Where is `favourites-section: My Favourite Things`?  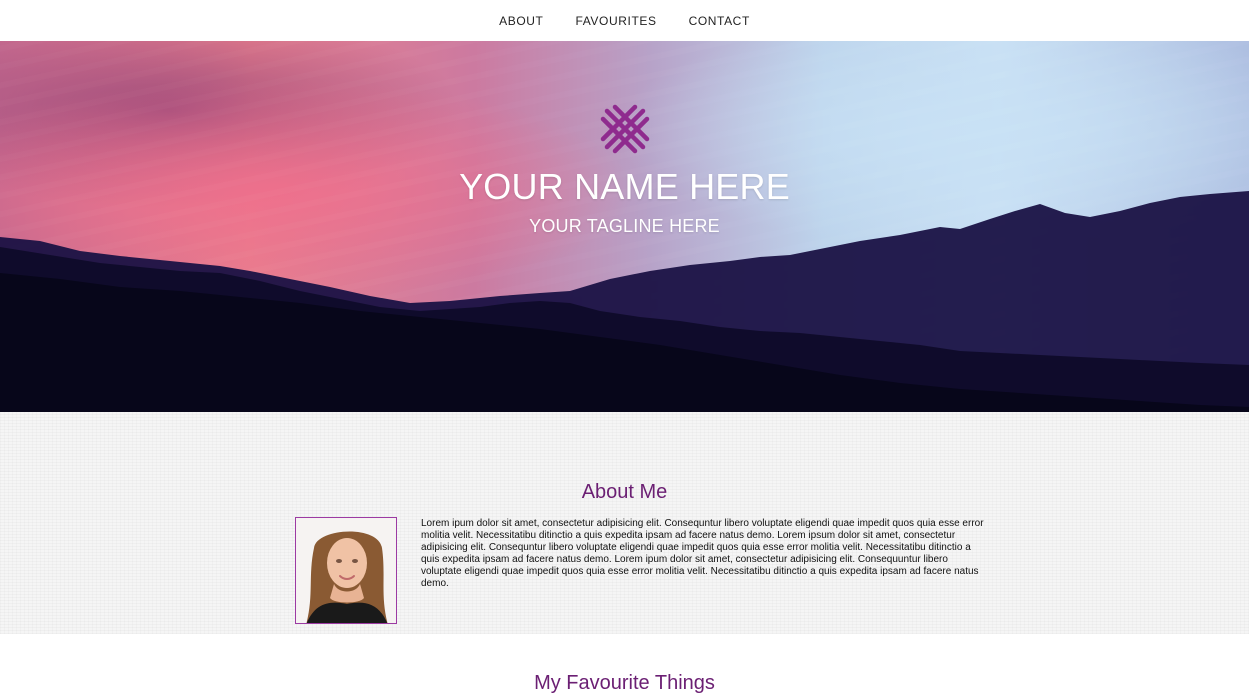
favourites-section: My Favourite Things is located at coordinates (624, 665).